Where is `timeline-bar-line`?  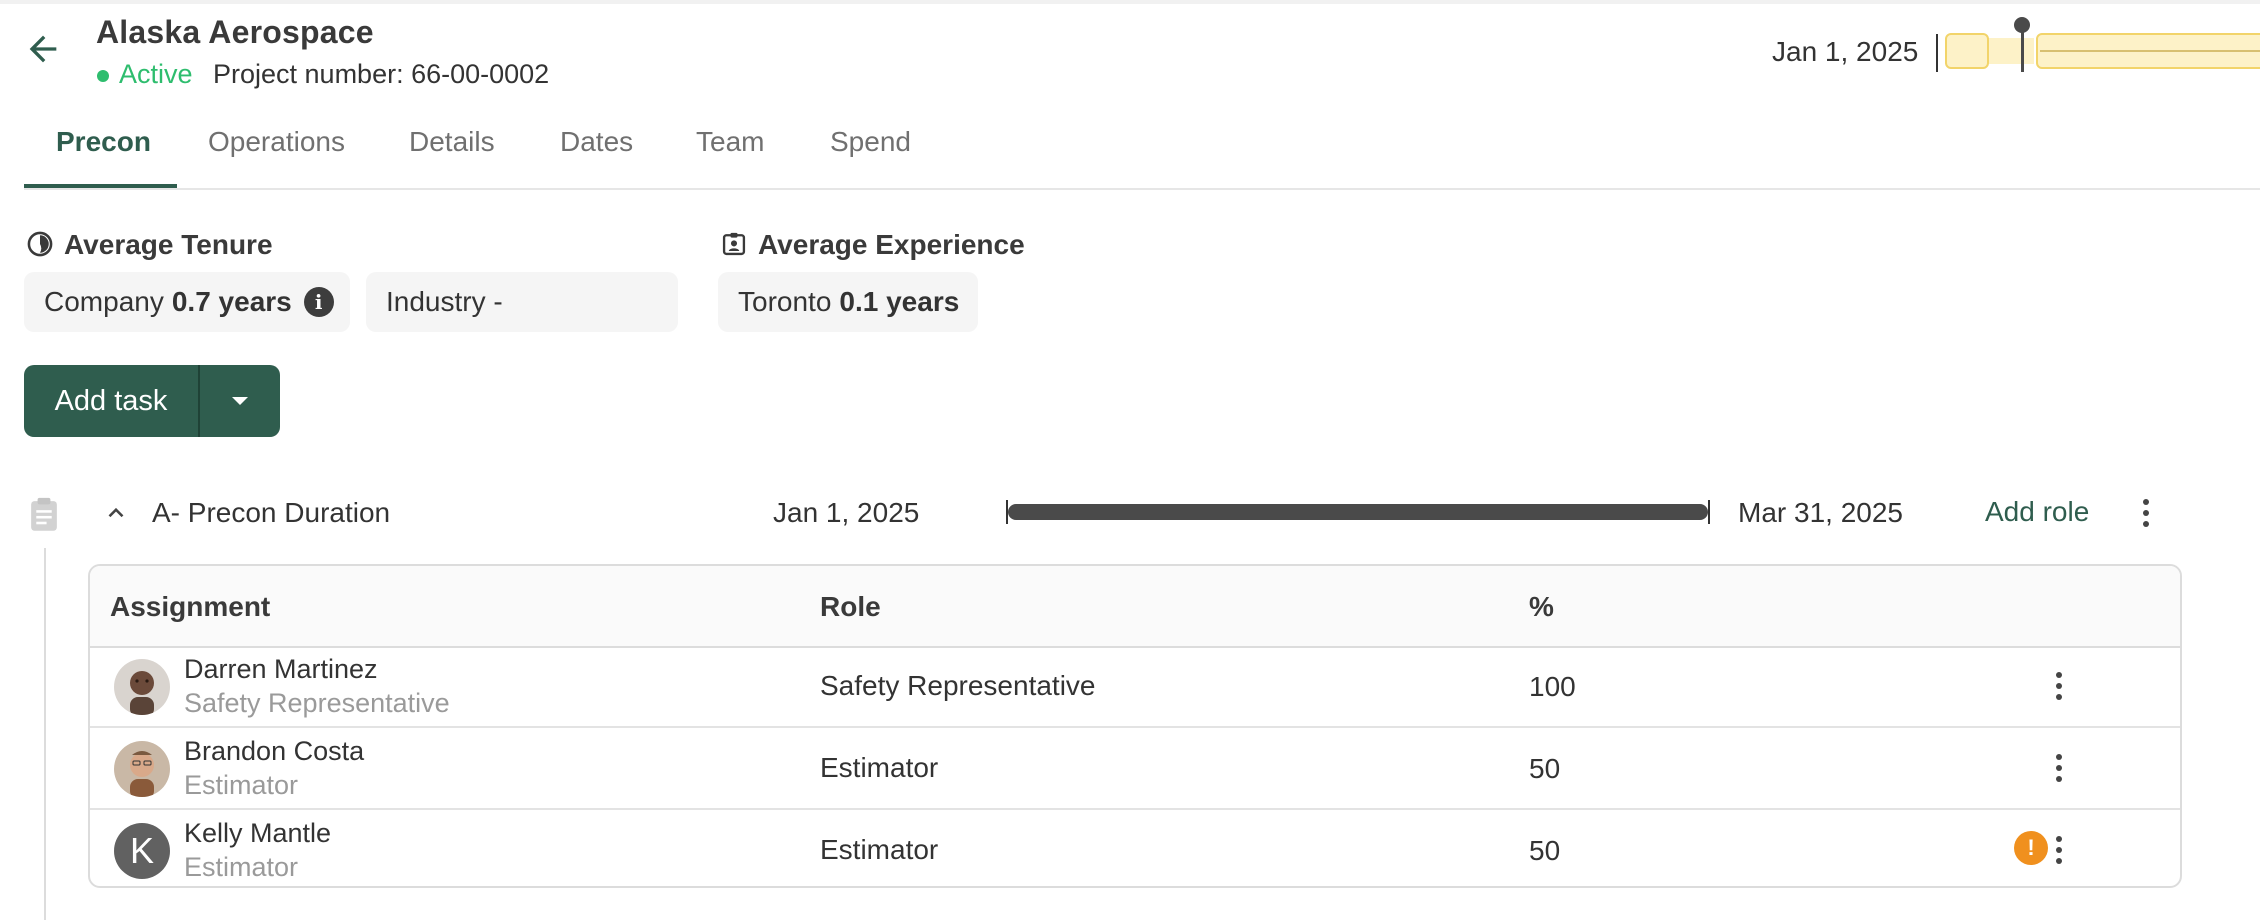 timeline-bar-line is located at coordinates (2150, 51).